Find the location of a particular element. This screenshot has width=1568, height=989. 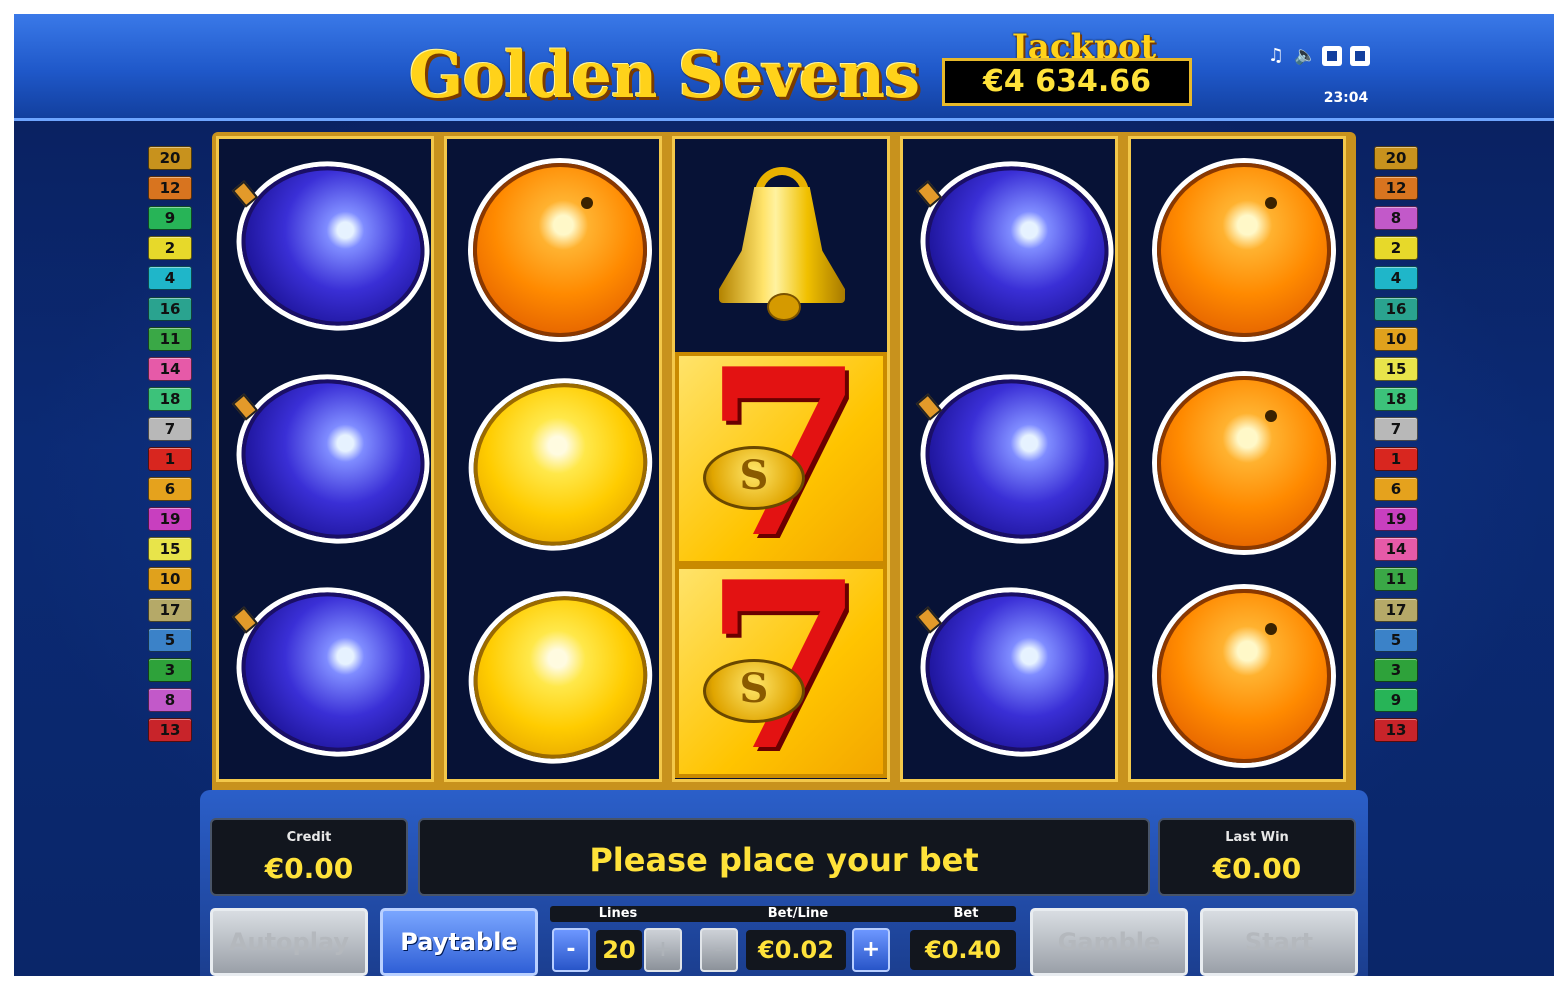

line-badge-left-14: 14 is located at coordinates (170, 368).